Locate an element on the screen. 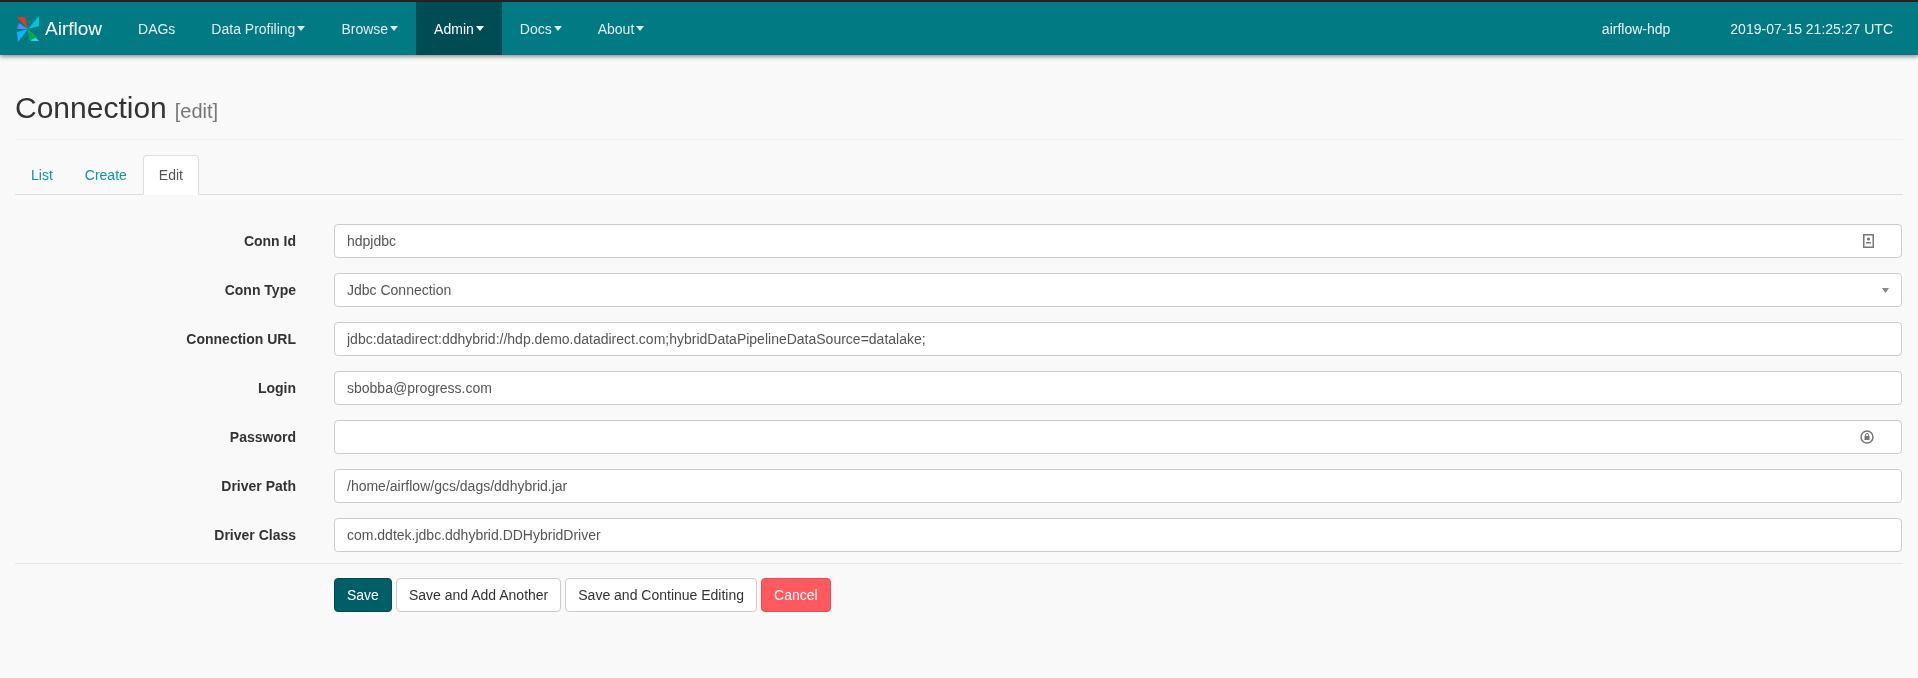  field-label: Conn Type is located at coordinates (260, 290).